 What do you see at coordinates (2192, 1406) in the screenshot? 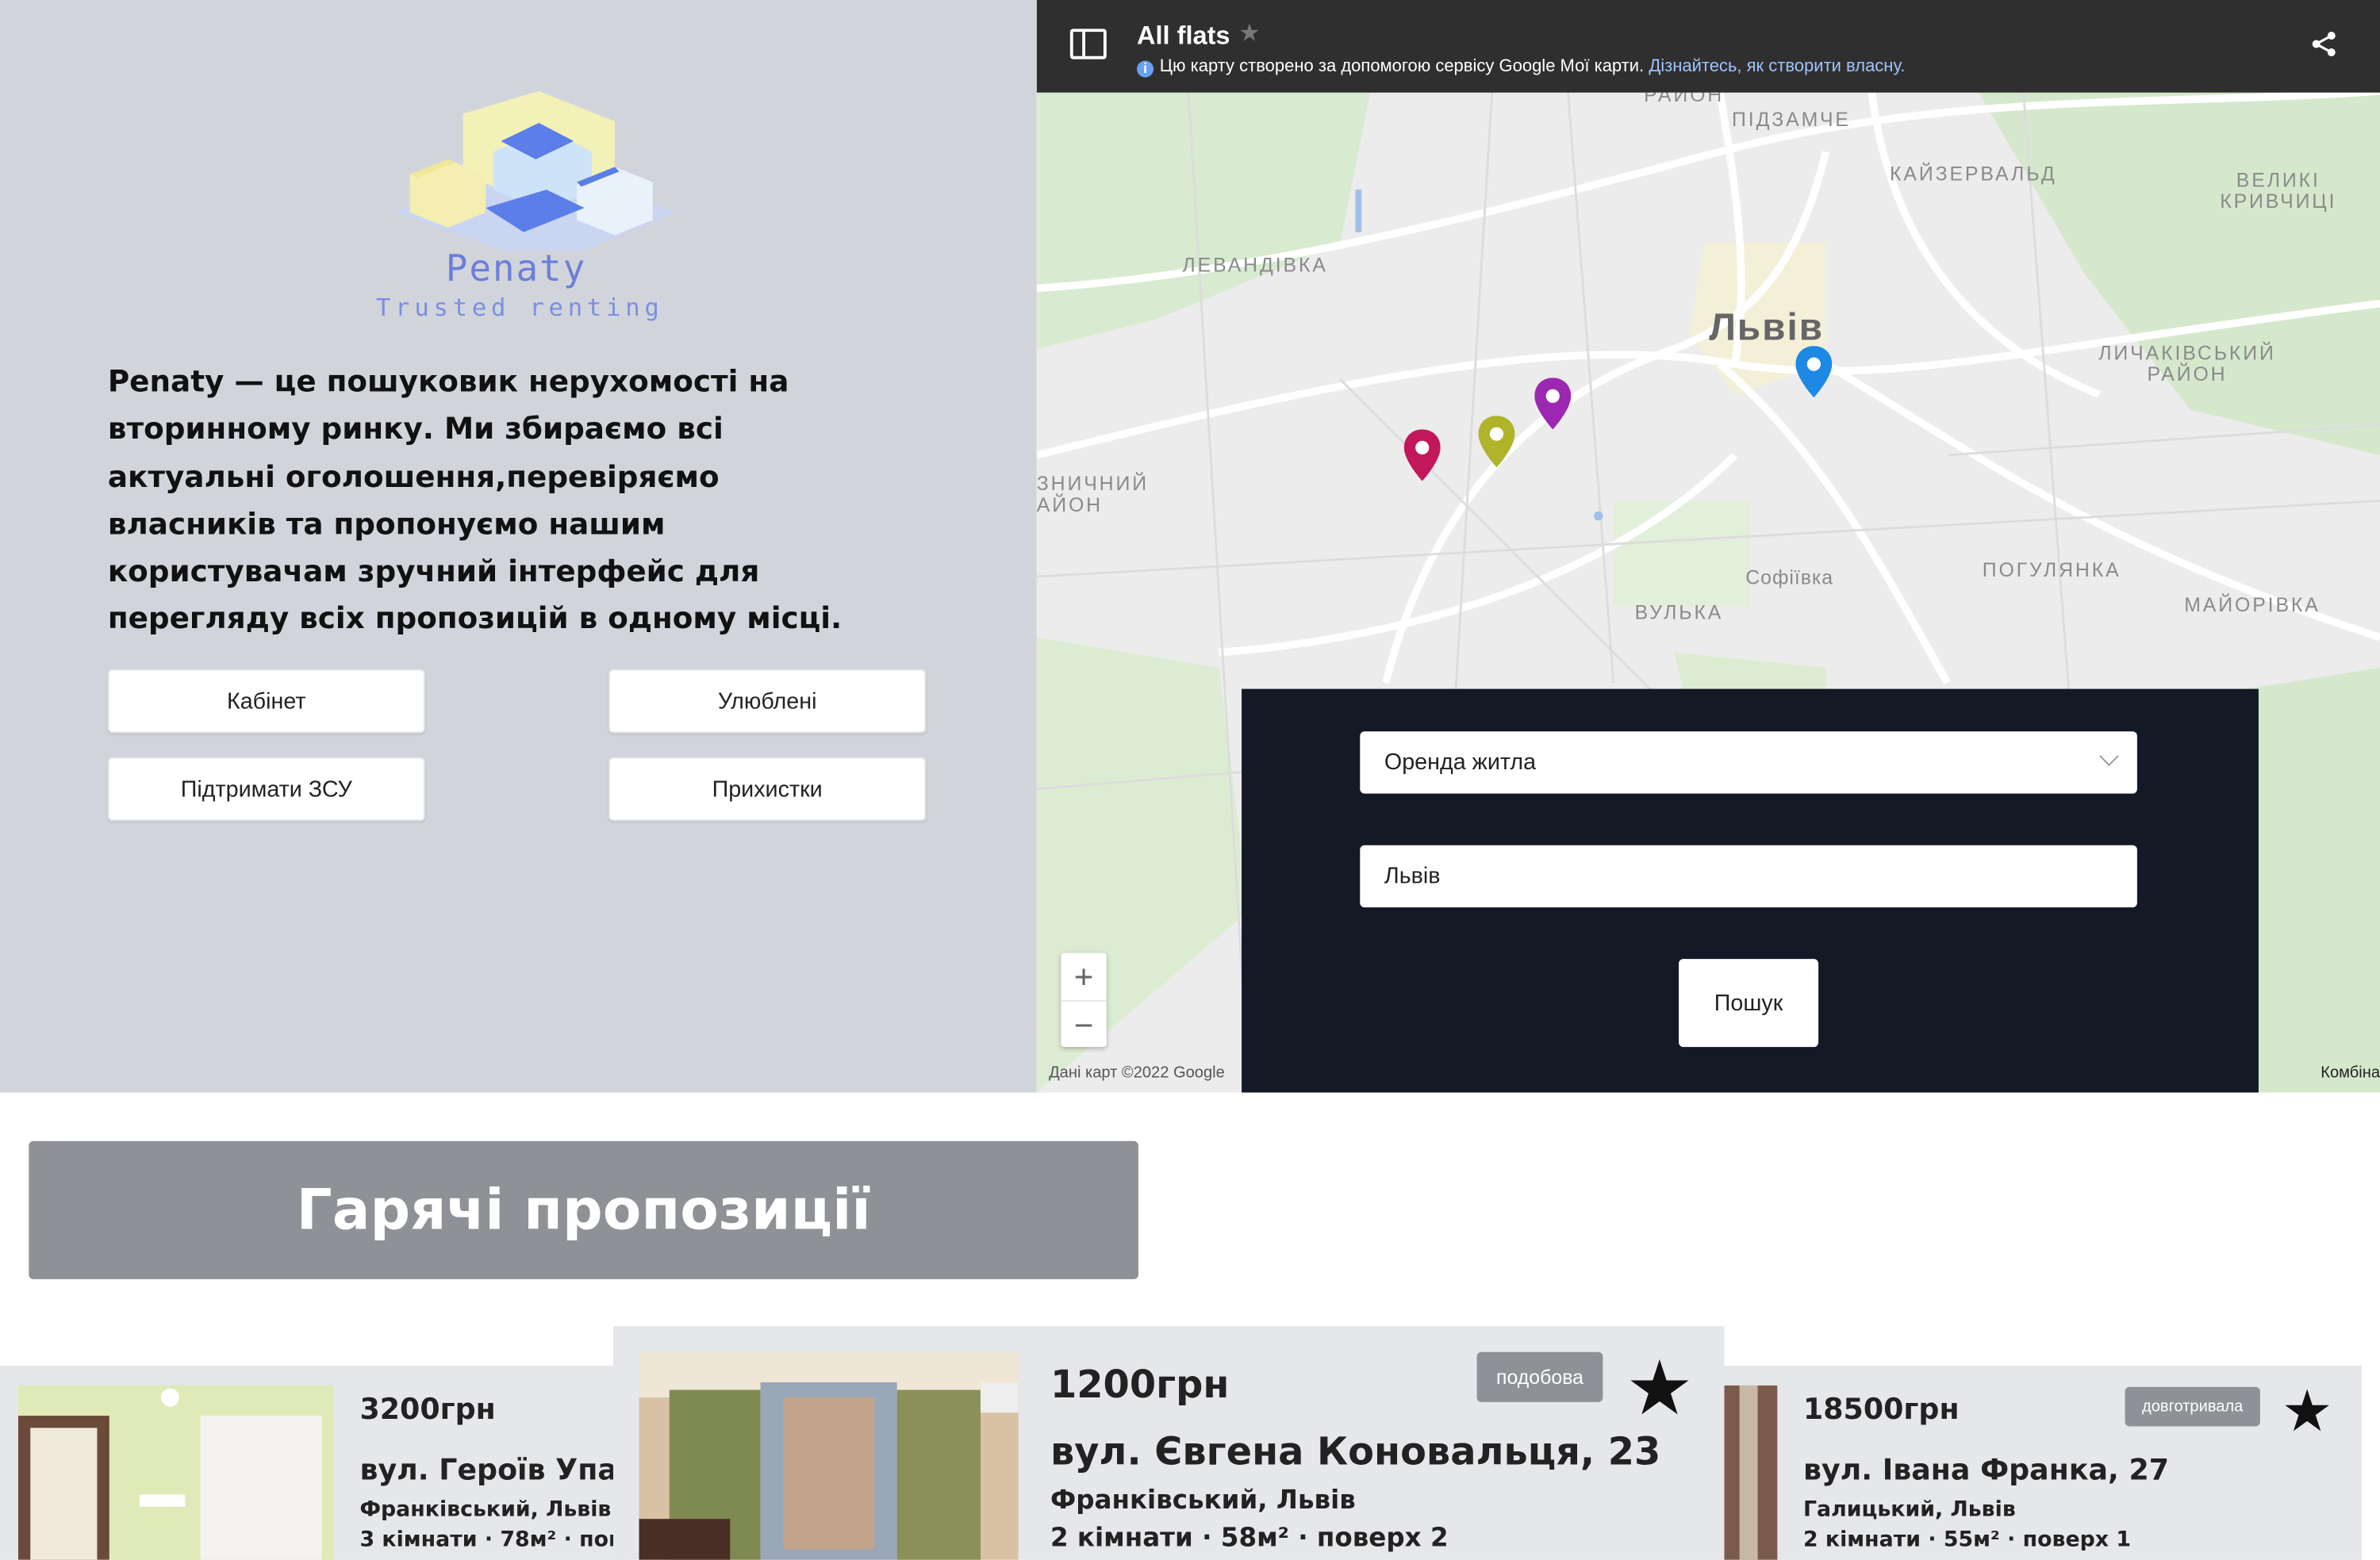
I see `rent-type-badge: довготривала` at bounding box center [2192, 1406].